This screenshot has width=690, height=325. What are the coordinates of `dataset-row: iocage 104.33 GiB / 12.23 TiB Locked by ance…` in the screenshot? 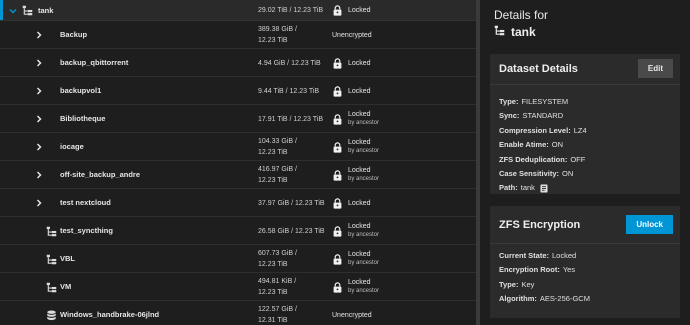 It's located at (239, 147).